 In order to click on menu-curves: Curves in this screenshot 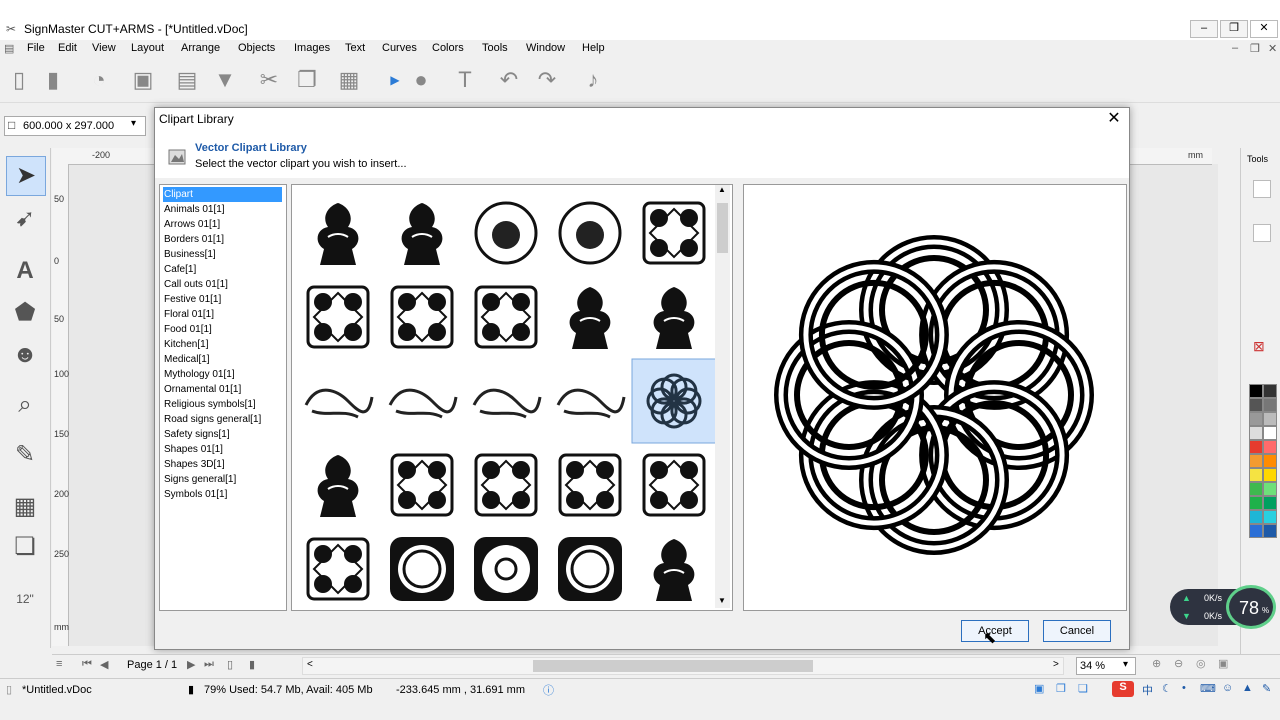, I will do `click(399, 48)`.